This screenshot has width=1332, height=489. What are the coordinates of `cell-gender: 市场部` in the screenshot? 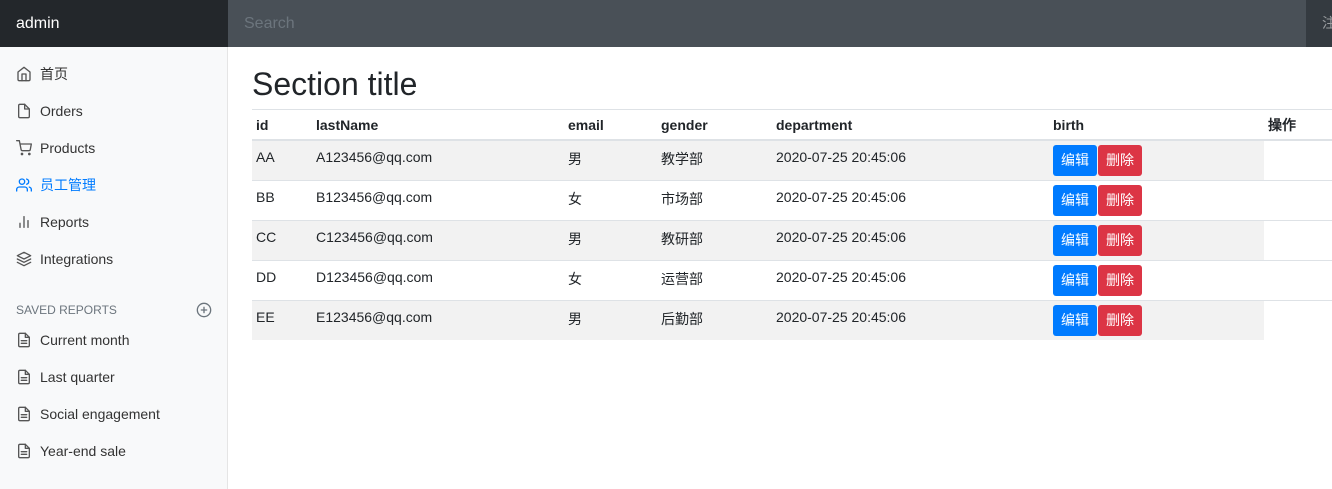 It's located at (682, 198).